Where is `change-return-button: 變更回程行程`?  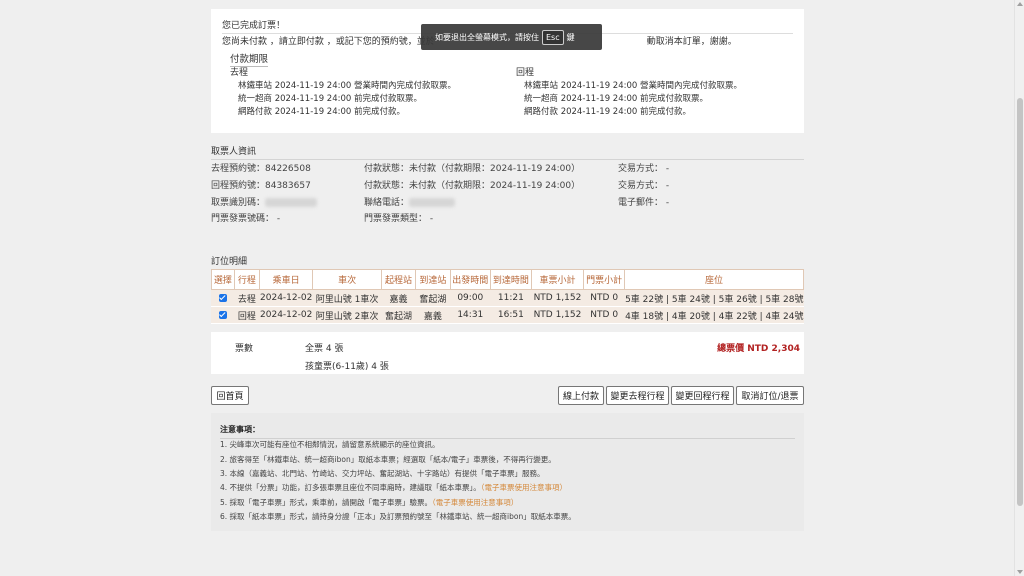
change-return-button: 變更回程行程 is located at coordinates (702, 395).